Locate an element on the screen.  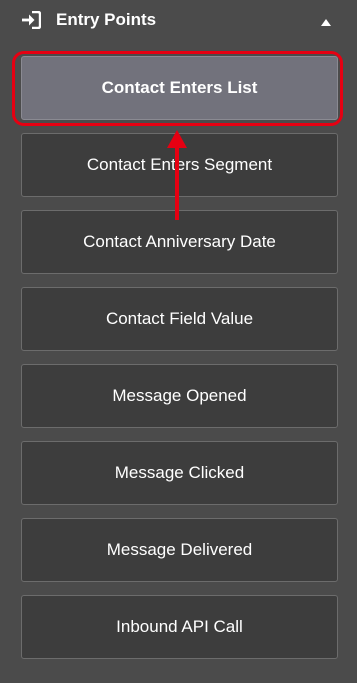
section-title: Entry Points is located at coordinates (106, 19).